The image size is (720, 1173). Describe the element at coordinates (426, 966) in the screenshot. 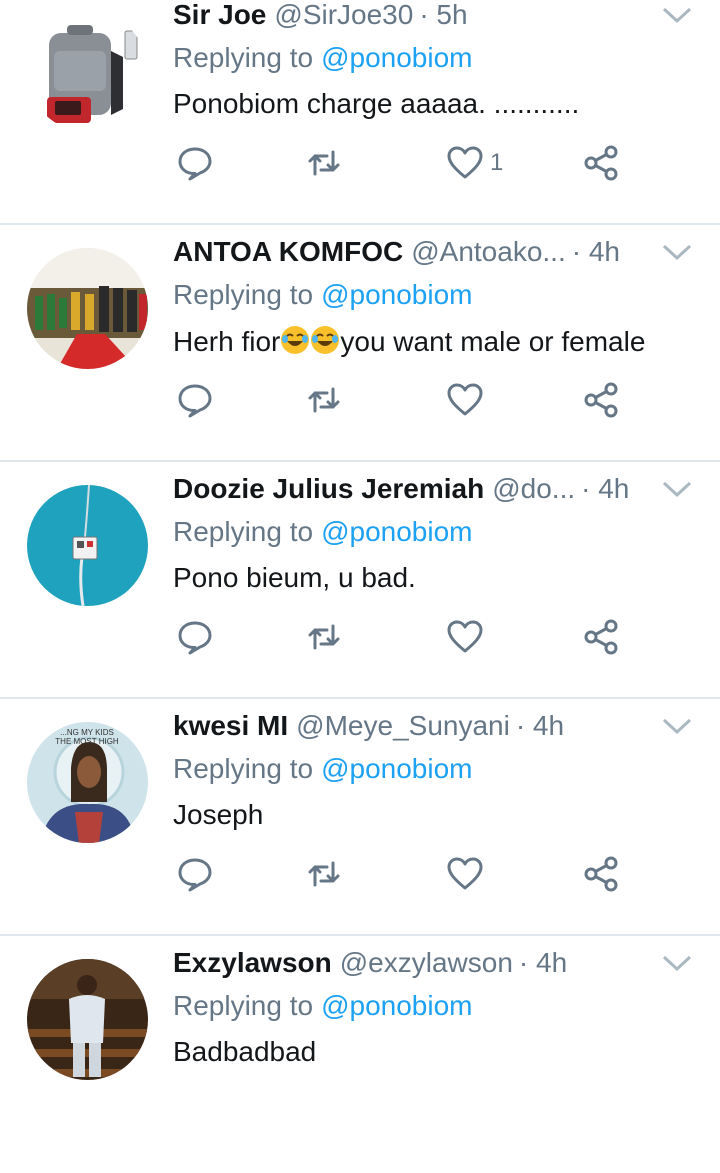

I see `user-handle: @exzylawson` at that location.